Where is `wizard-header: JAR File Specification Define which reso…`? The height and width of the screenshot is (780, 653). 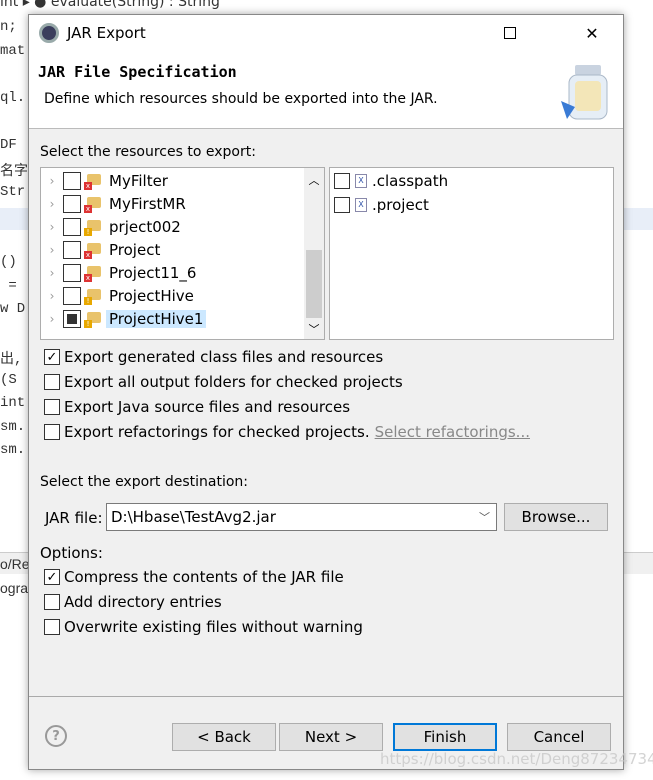
wizard-header: JAR File Specification Define which reso… is located at coordinates (326, 90).